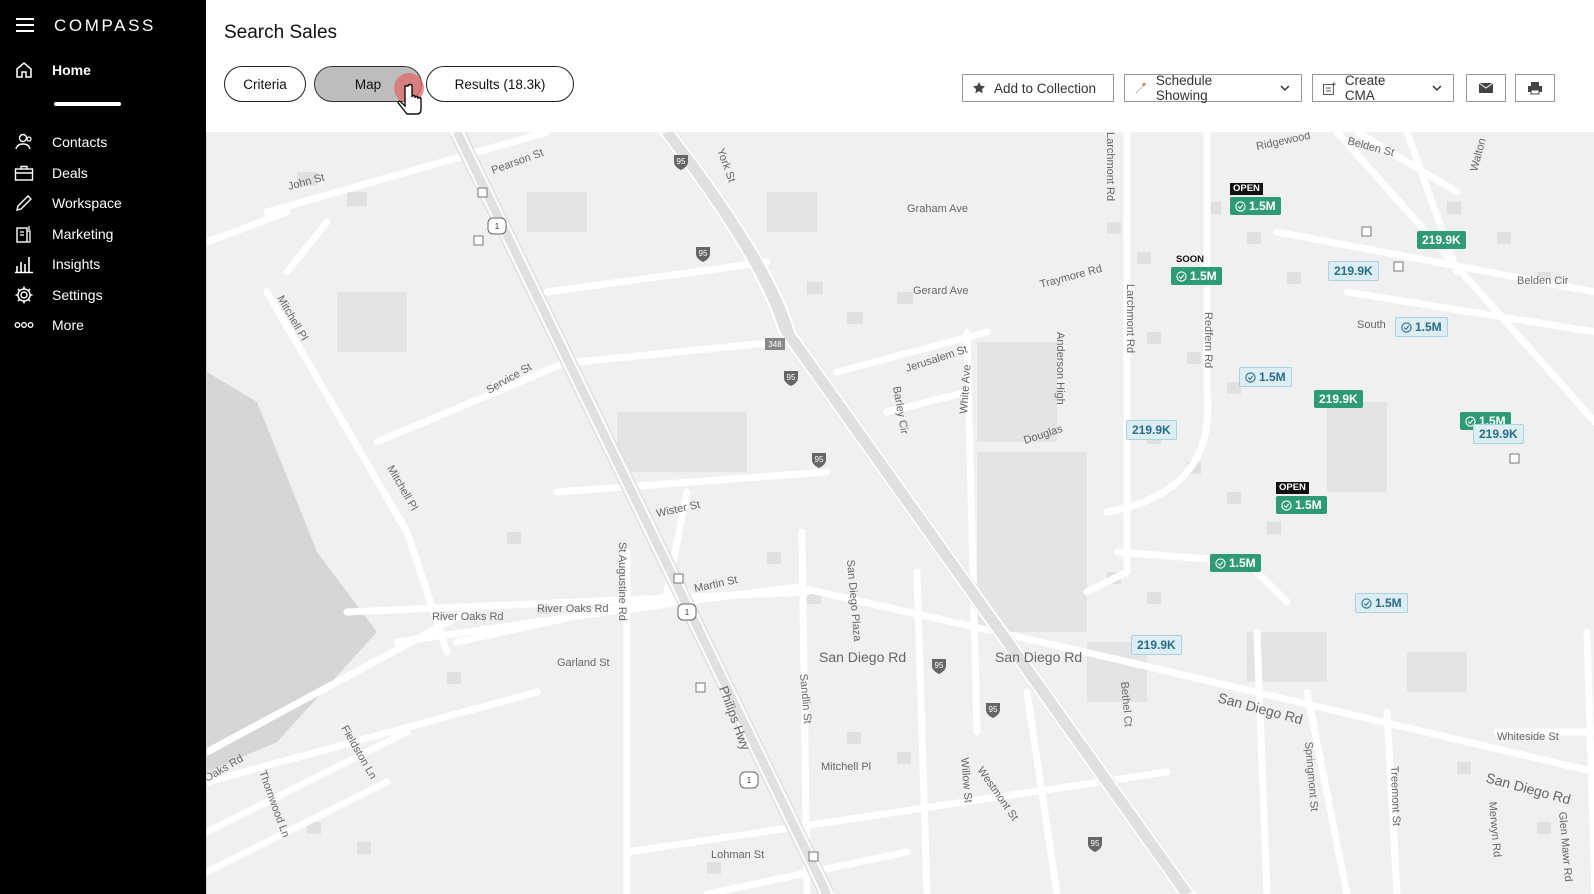  Describe the element at coordinates (23, 234) in the screenshot. I see `marketing-icon` at that location.